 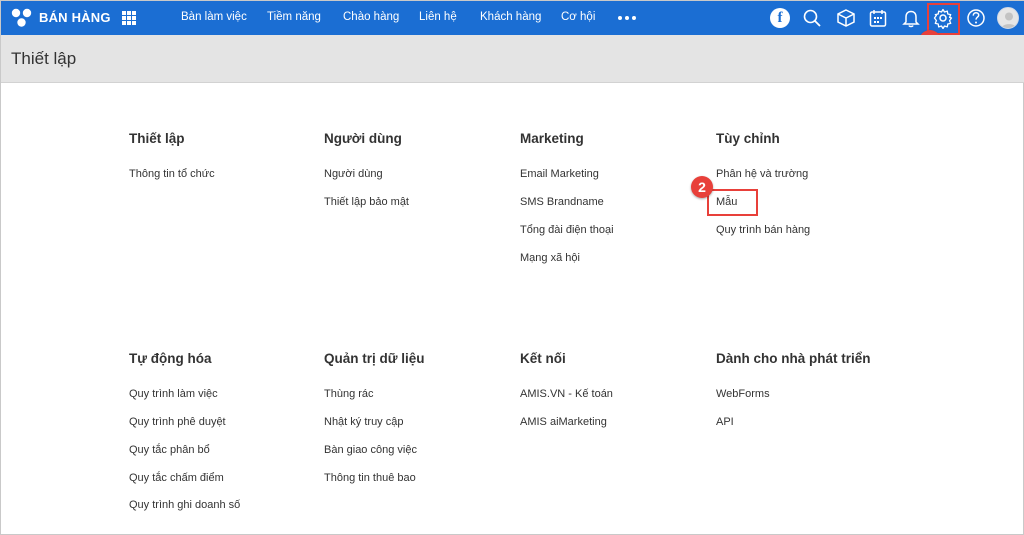 I want to click on link-amis-aimarketing: AMIS aiMarketing, so click(x=563, y=422).